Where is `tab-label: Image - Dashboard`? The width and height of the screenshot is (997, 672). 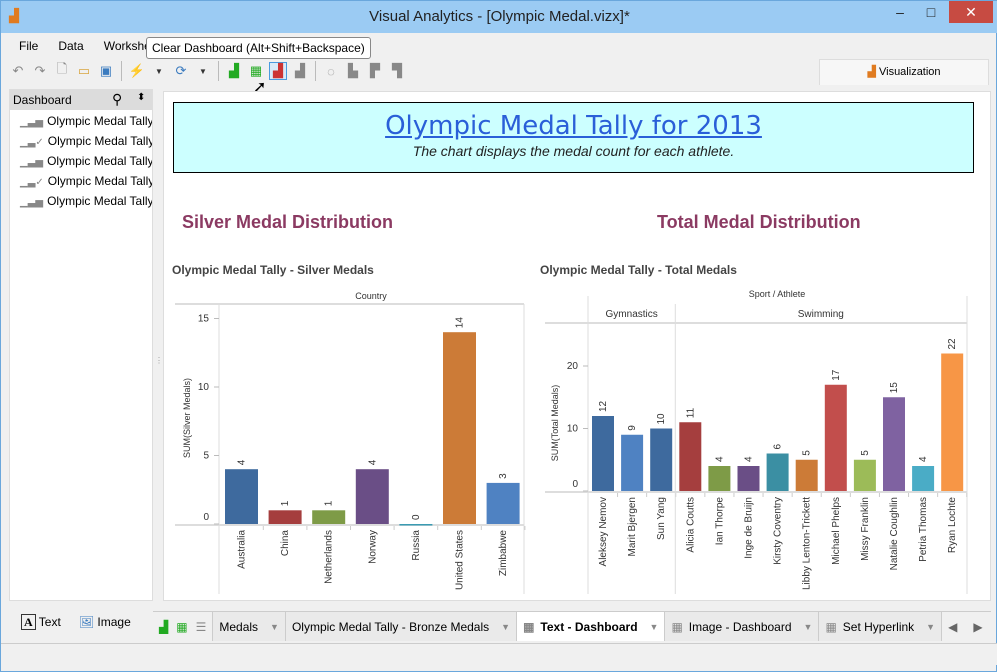
tab-label: Image - Dashboard is located at coordinates (740, 626).